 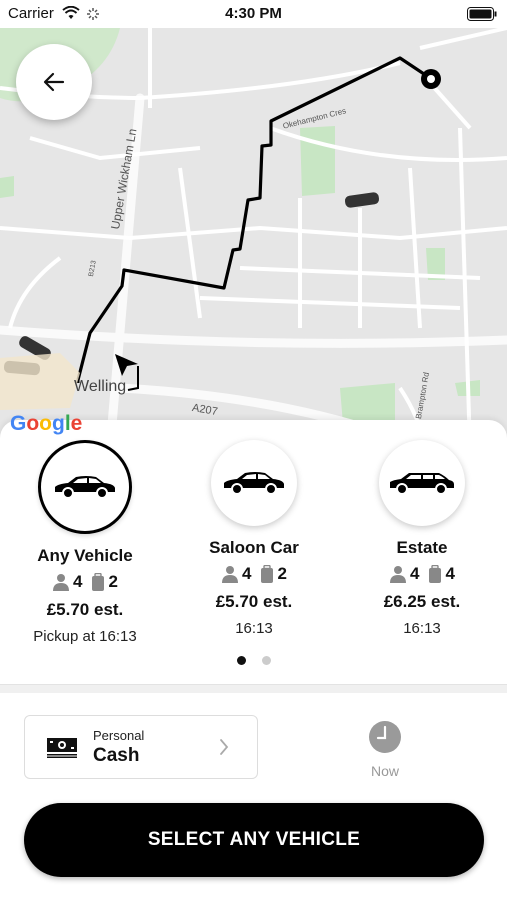 I want to click on estate-car-icon, so click(x=422, y=484).